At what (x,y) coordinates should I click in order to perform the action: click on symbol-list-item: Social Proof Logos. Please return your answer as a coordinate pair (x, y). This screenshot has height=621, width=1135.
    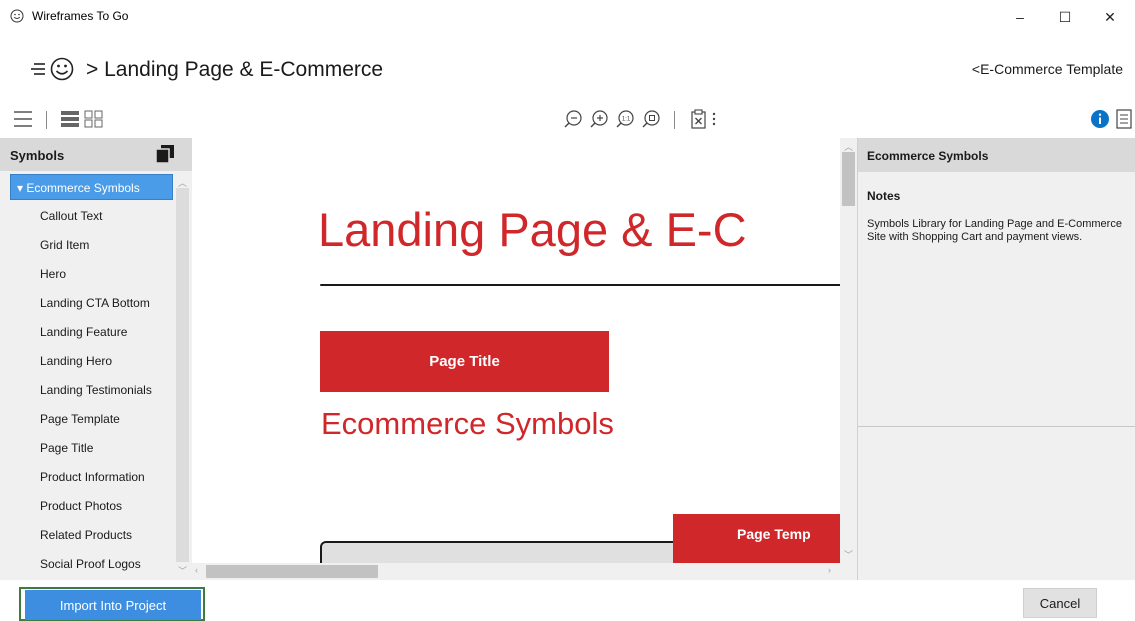
    Looking at the image, I should click on (87, 562).